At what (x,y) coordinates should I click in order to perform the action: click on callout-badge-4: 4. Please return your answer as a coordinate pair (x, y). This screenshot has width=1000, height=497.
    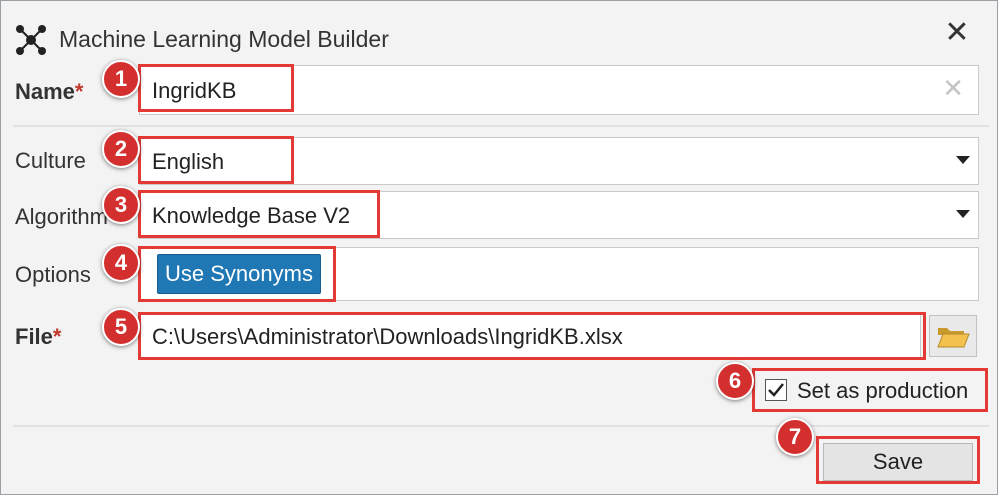
    Looking at the image, I should click on (121, 263).